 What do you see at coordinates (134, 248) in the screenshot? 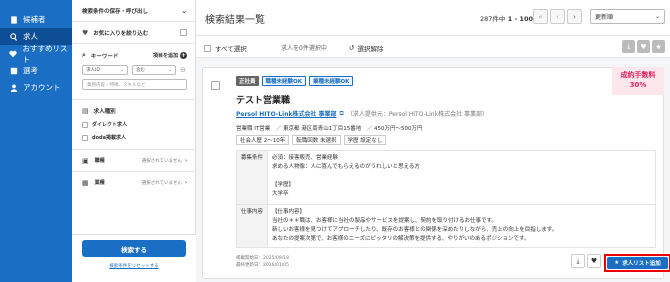
I see `search-button: 検索する` at bounding box center [134, 248].